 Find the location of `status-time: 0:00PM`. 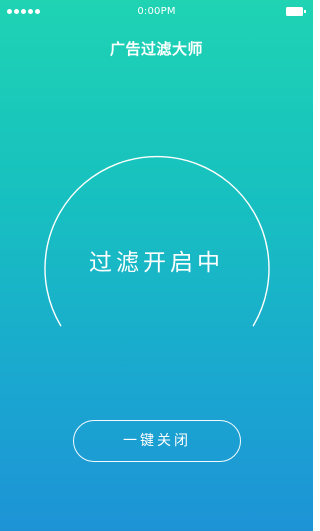

status-time: 0:00PM is located at coordinates (156, 11).